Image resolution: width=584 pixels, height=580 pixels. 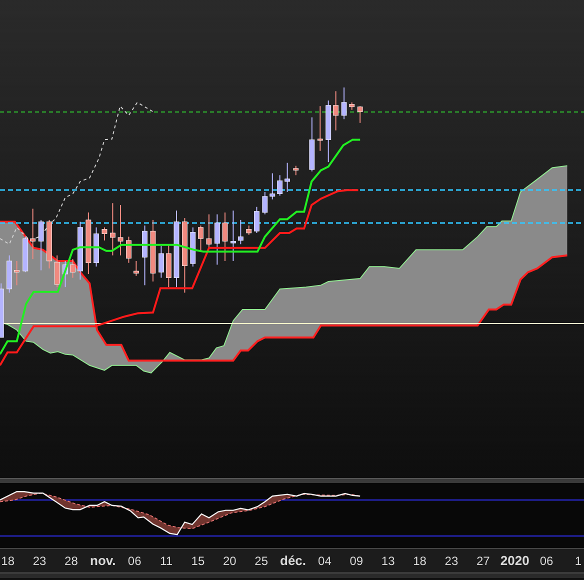 What do you see at coordinates (483, 561) in the screenshot?
I see `axis-label: 27` at bounding box center [483, 561].